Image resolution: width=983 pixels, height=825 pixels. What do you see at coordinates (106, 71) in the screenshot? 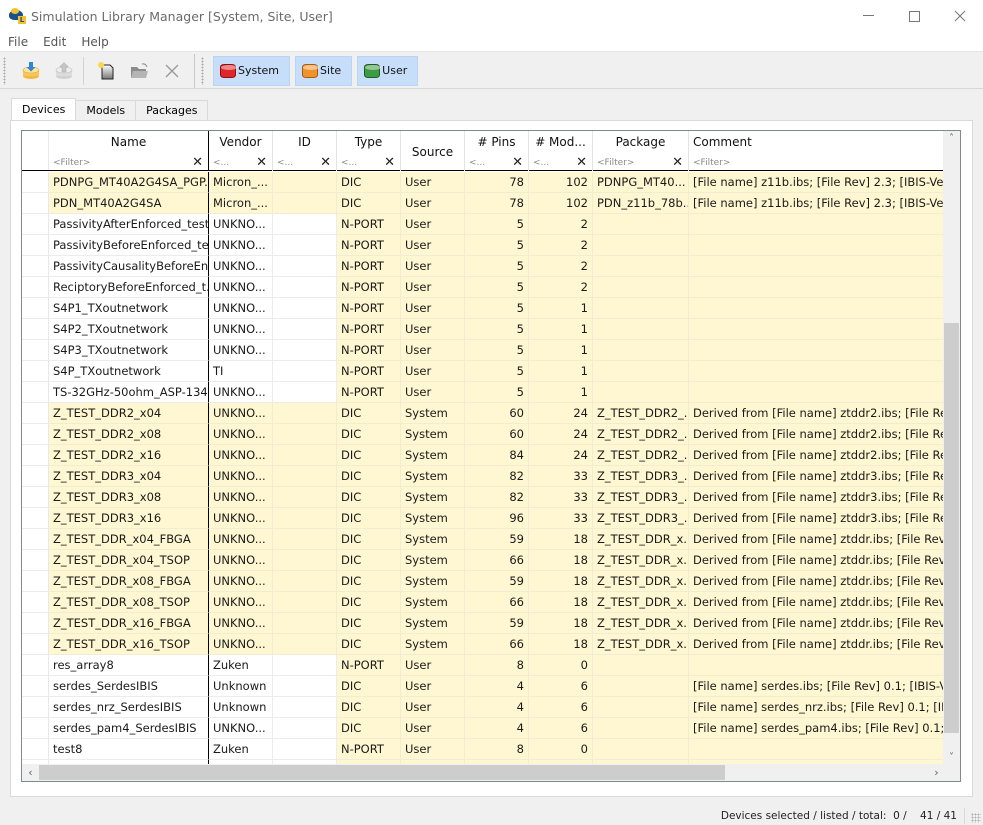
I see `new-button` at bounding box center [106, 71].